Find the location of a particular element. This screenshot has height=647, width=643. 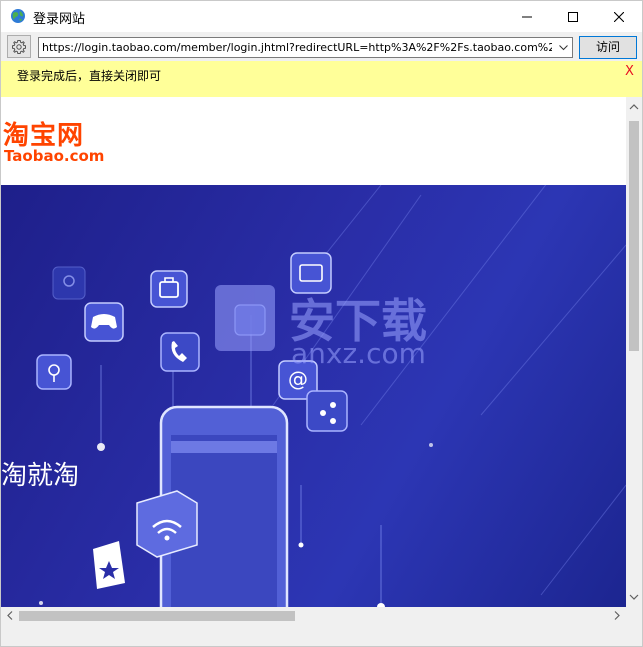

close-button is located at coordinates (619, 16).